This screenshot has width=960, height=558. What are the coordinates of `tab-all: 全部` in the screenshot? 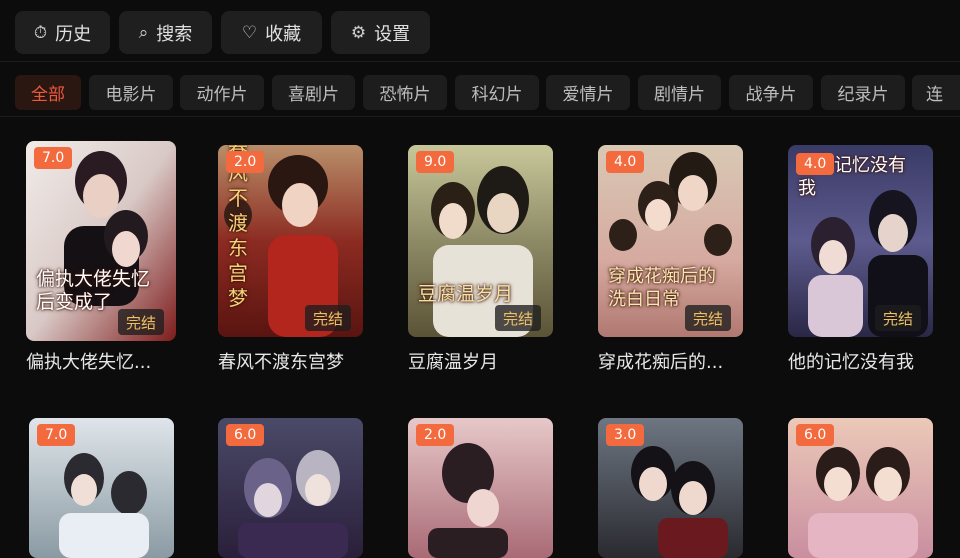 It's located at (48, 92).